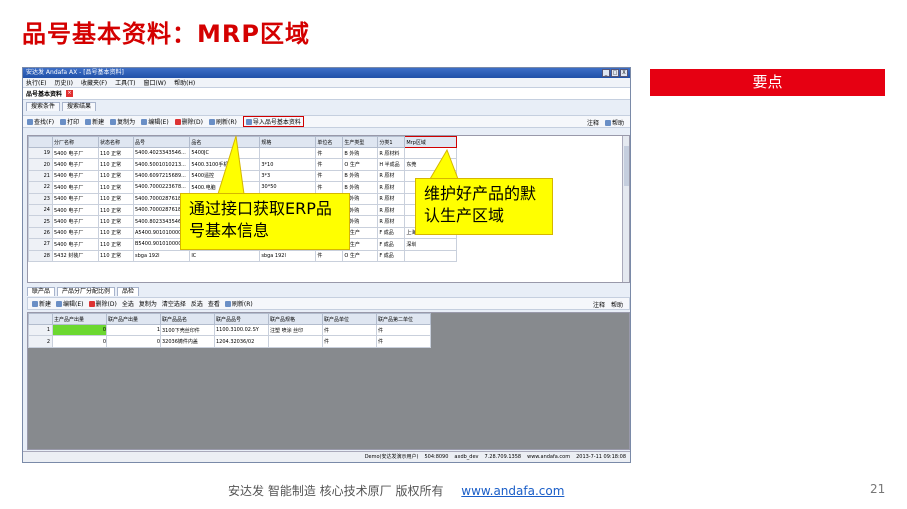 The width and height of the screenshot is (907, 509). I want to click on footer-link: www.andafa.com, so click(512, 491).